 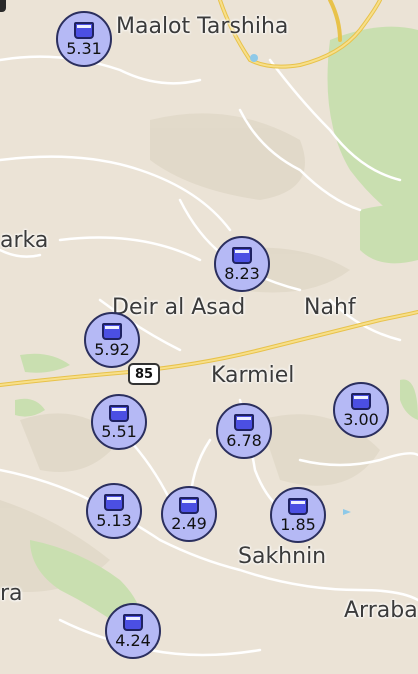 What do you see at coordinates (3, 6) in the screenshot?
I see `corner-marker` at bounding box center [3, 6].